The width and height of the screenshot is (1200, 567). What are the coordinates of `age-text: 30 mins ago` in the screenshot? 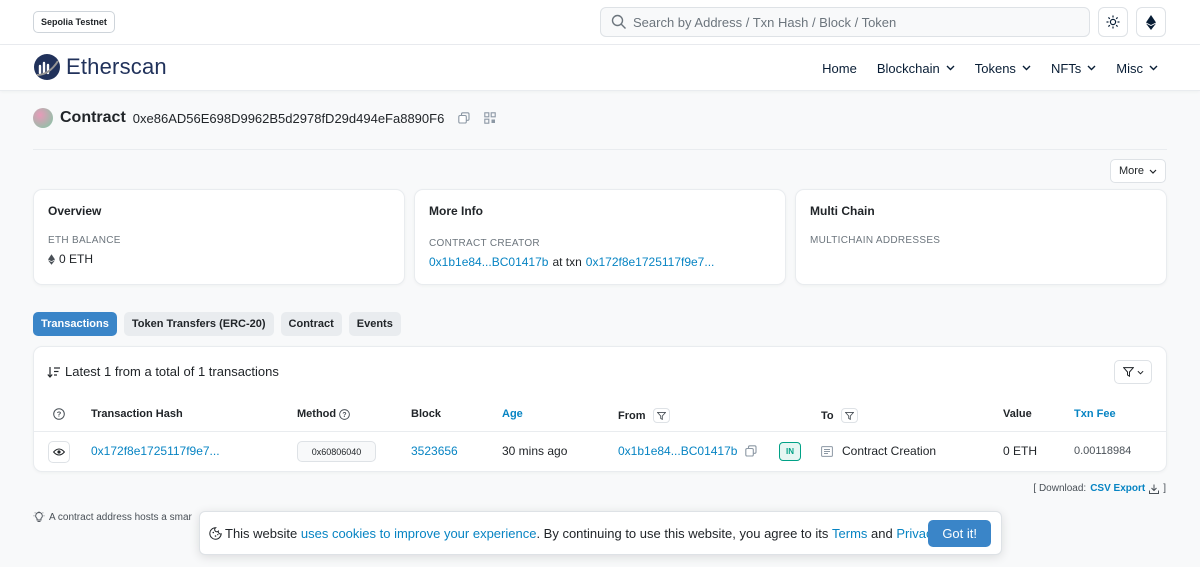 It's located at (535, 451).